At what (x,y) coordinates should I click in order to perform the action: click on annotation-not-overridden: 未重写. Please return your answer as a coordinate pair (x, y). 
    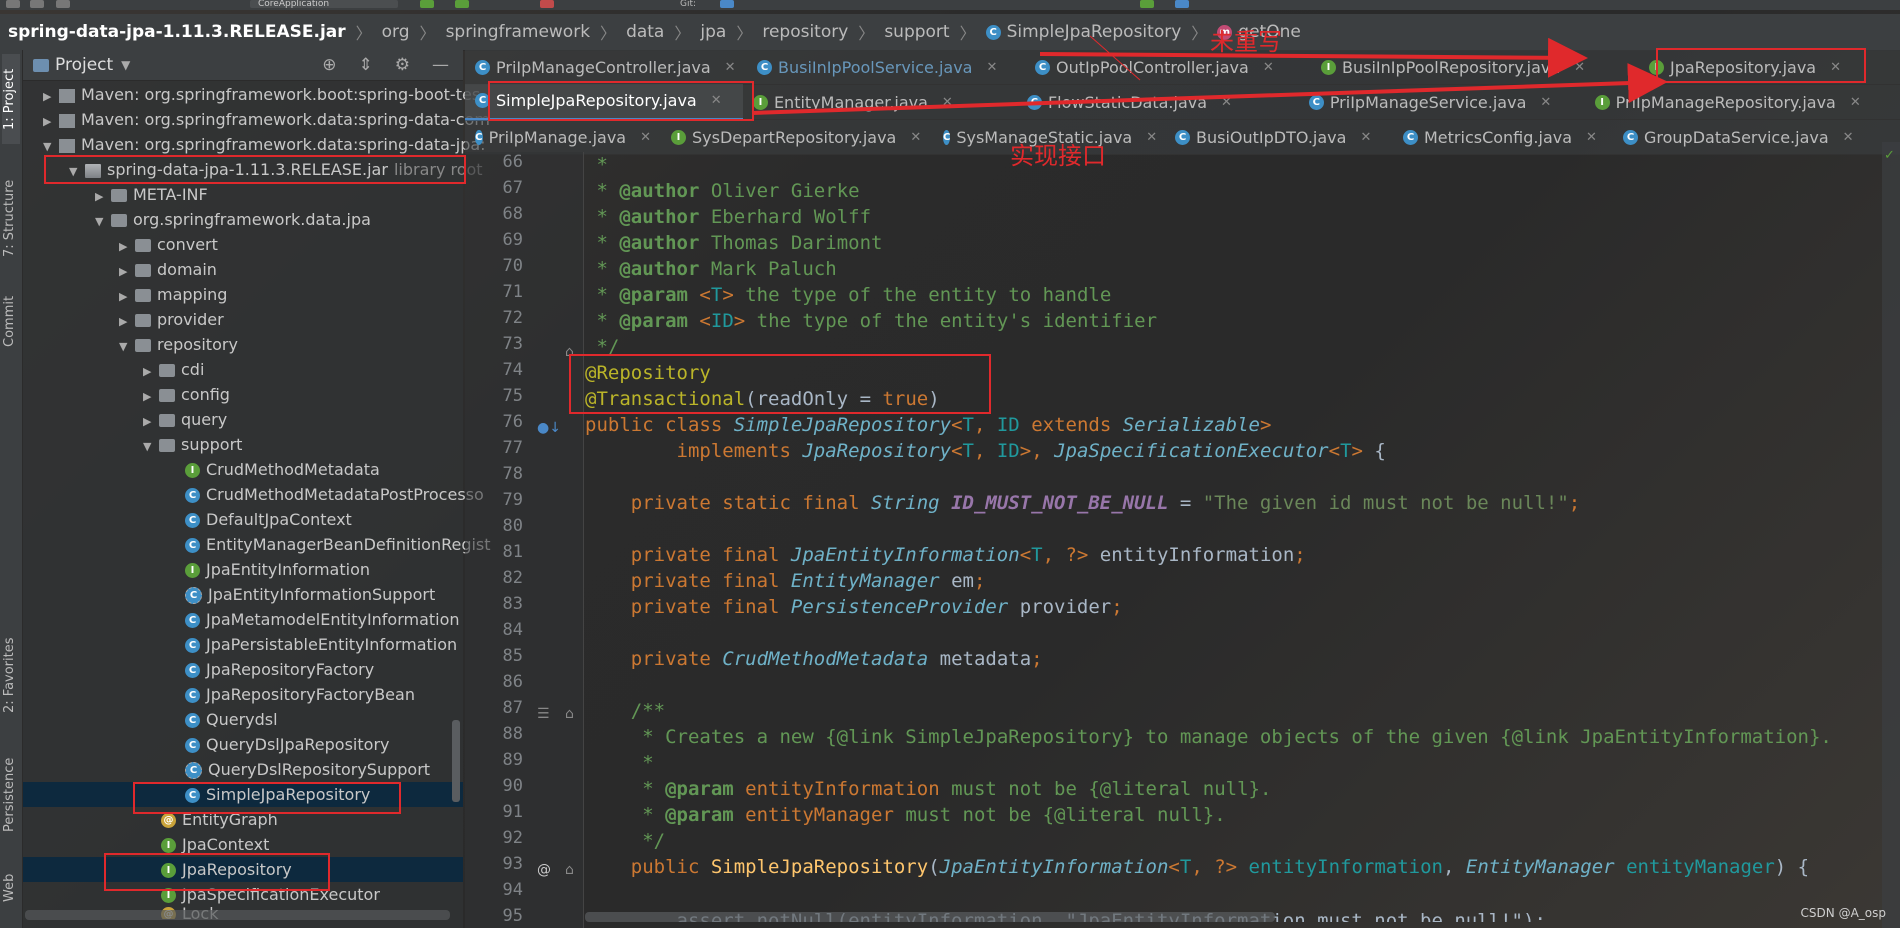
    Looking at the image, I should click on (1246, 42).